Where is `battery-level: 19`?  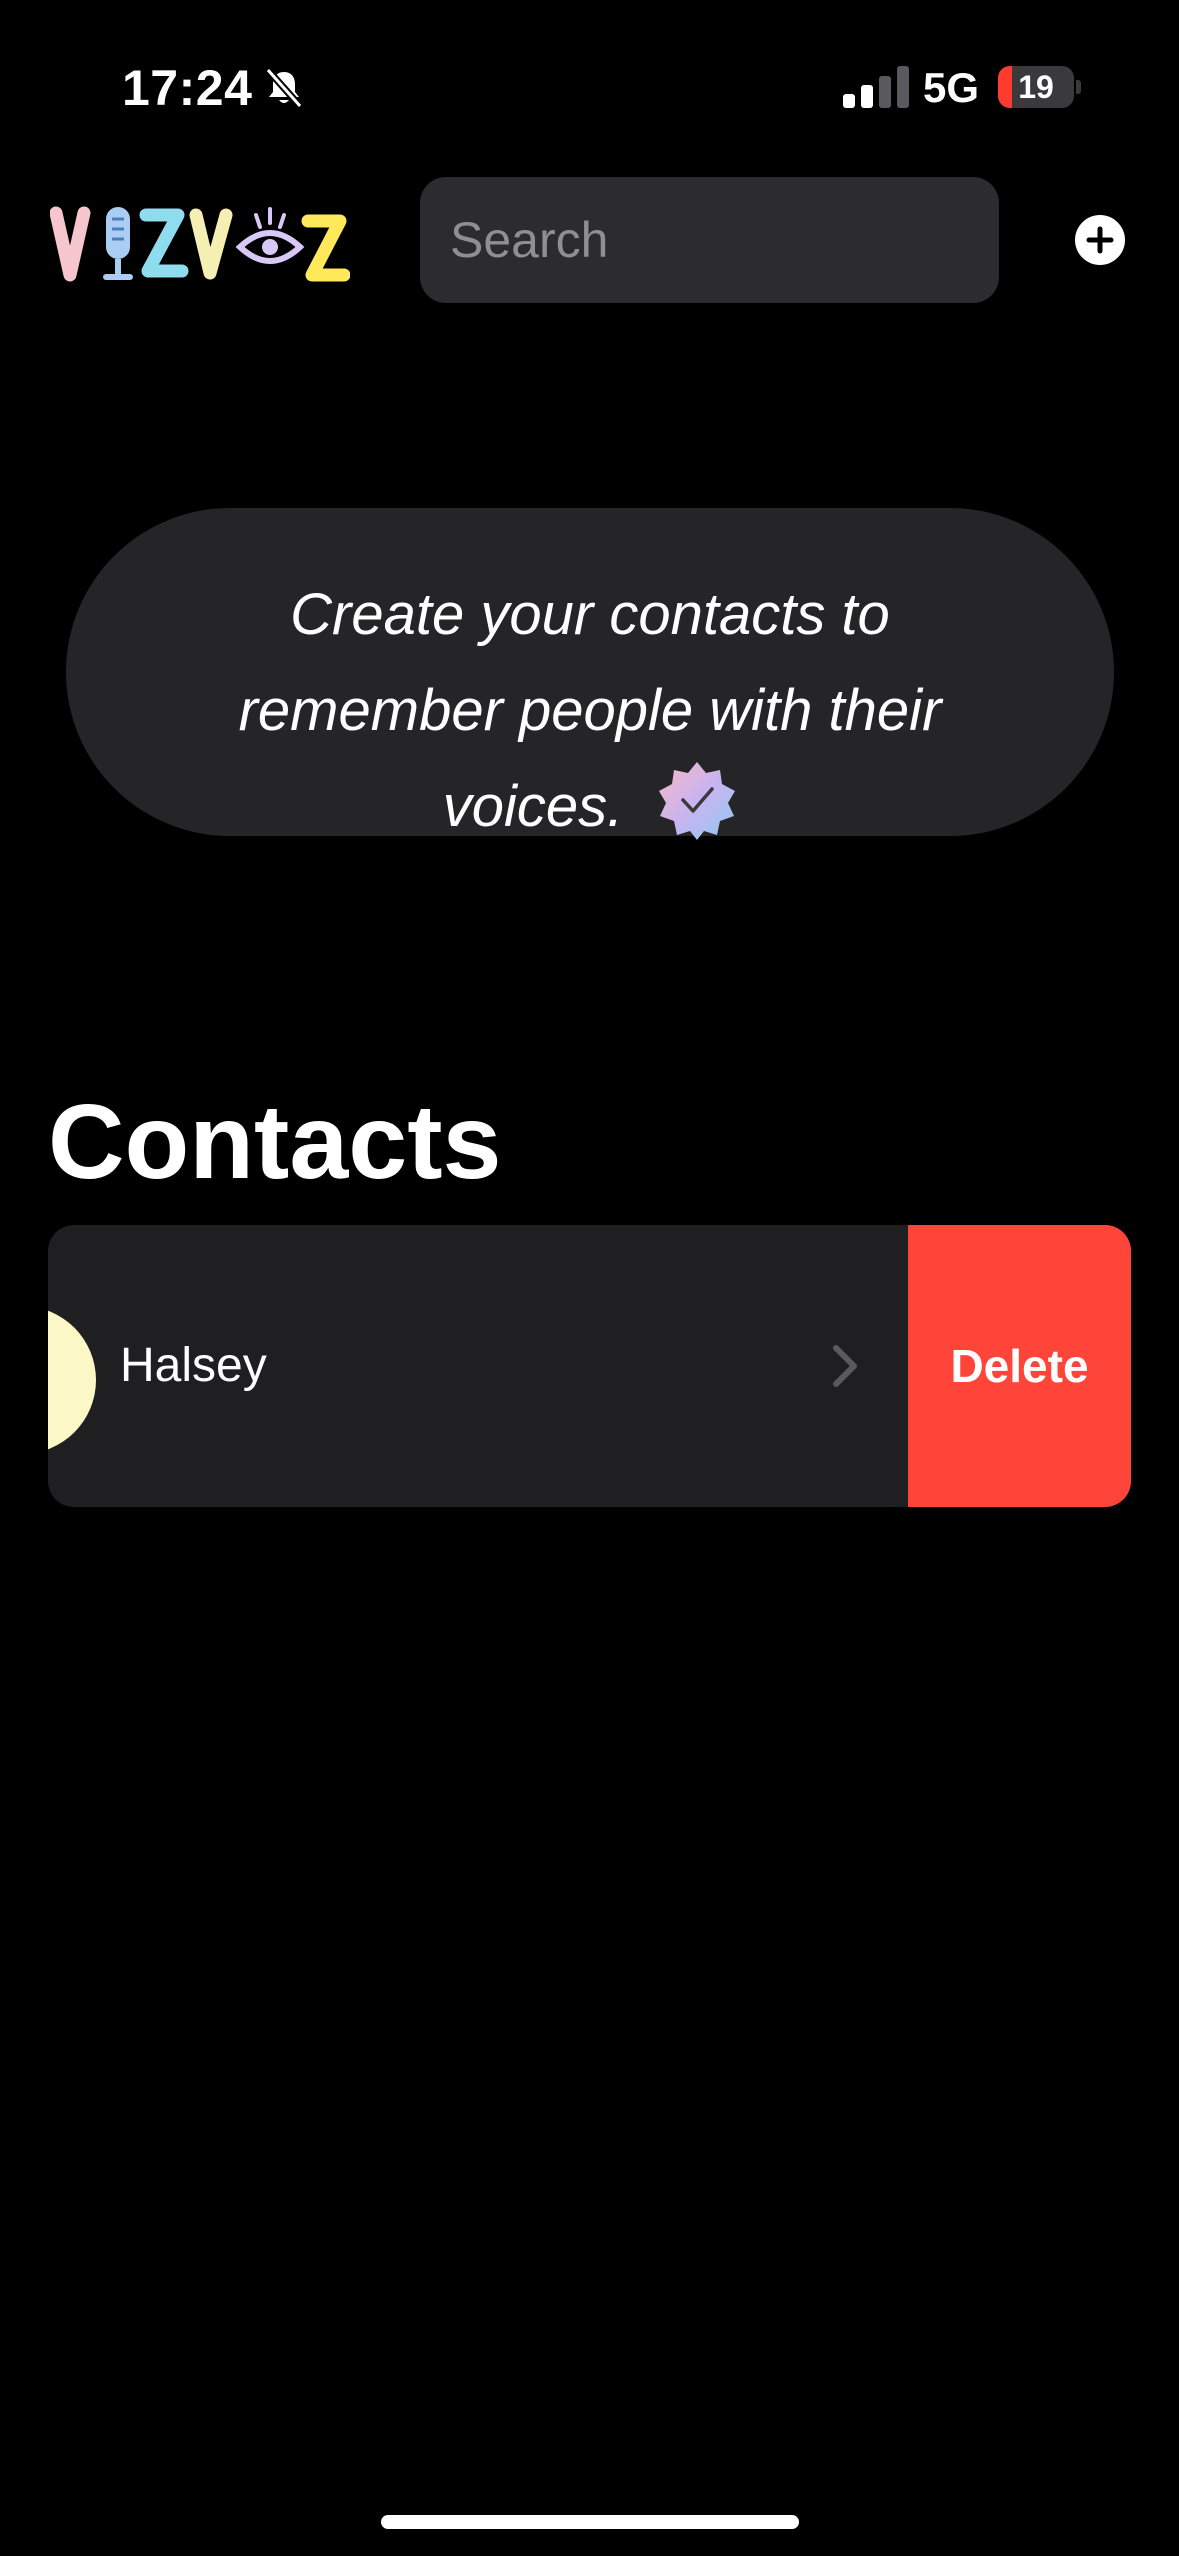
battery-level: 19 is located at coordinates (1036, 87).